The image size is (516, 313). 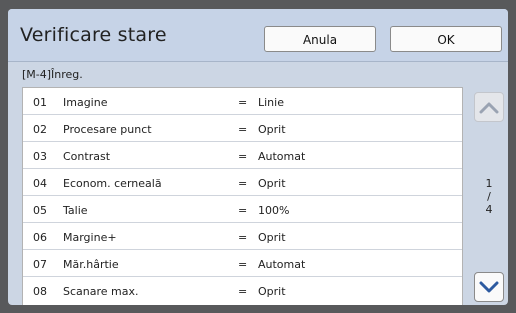 I want to click on item-name: Contrast, so click(x=87, y=156).